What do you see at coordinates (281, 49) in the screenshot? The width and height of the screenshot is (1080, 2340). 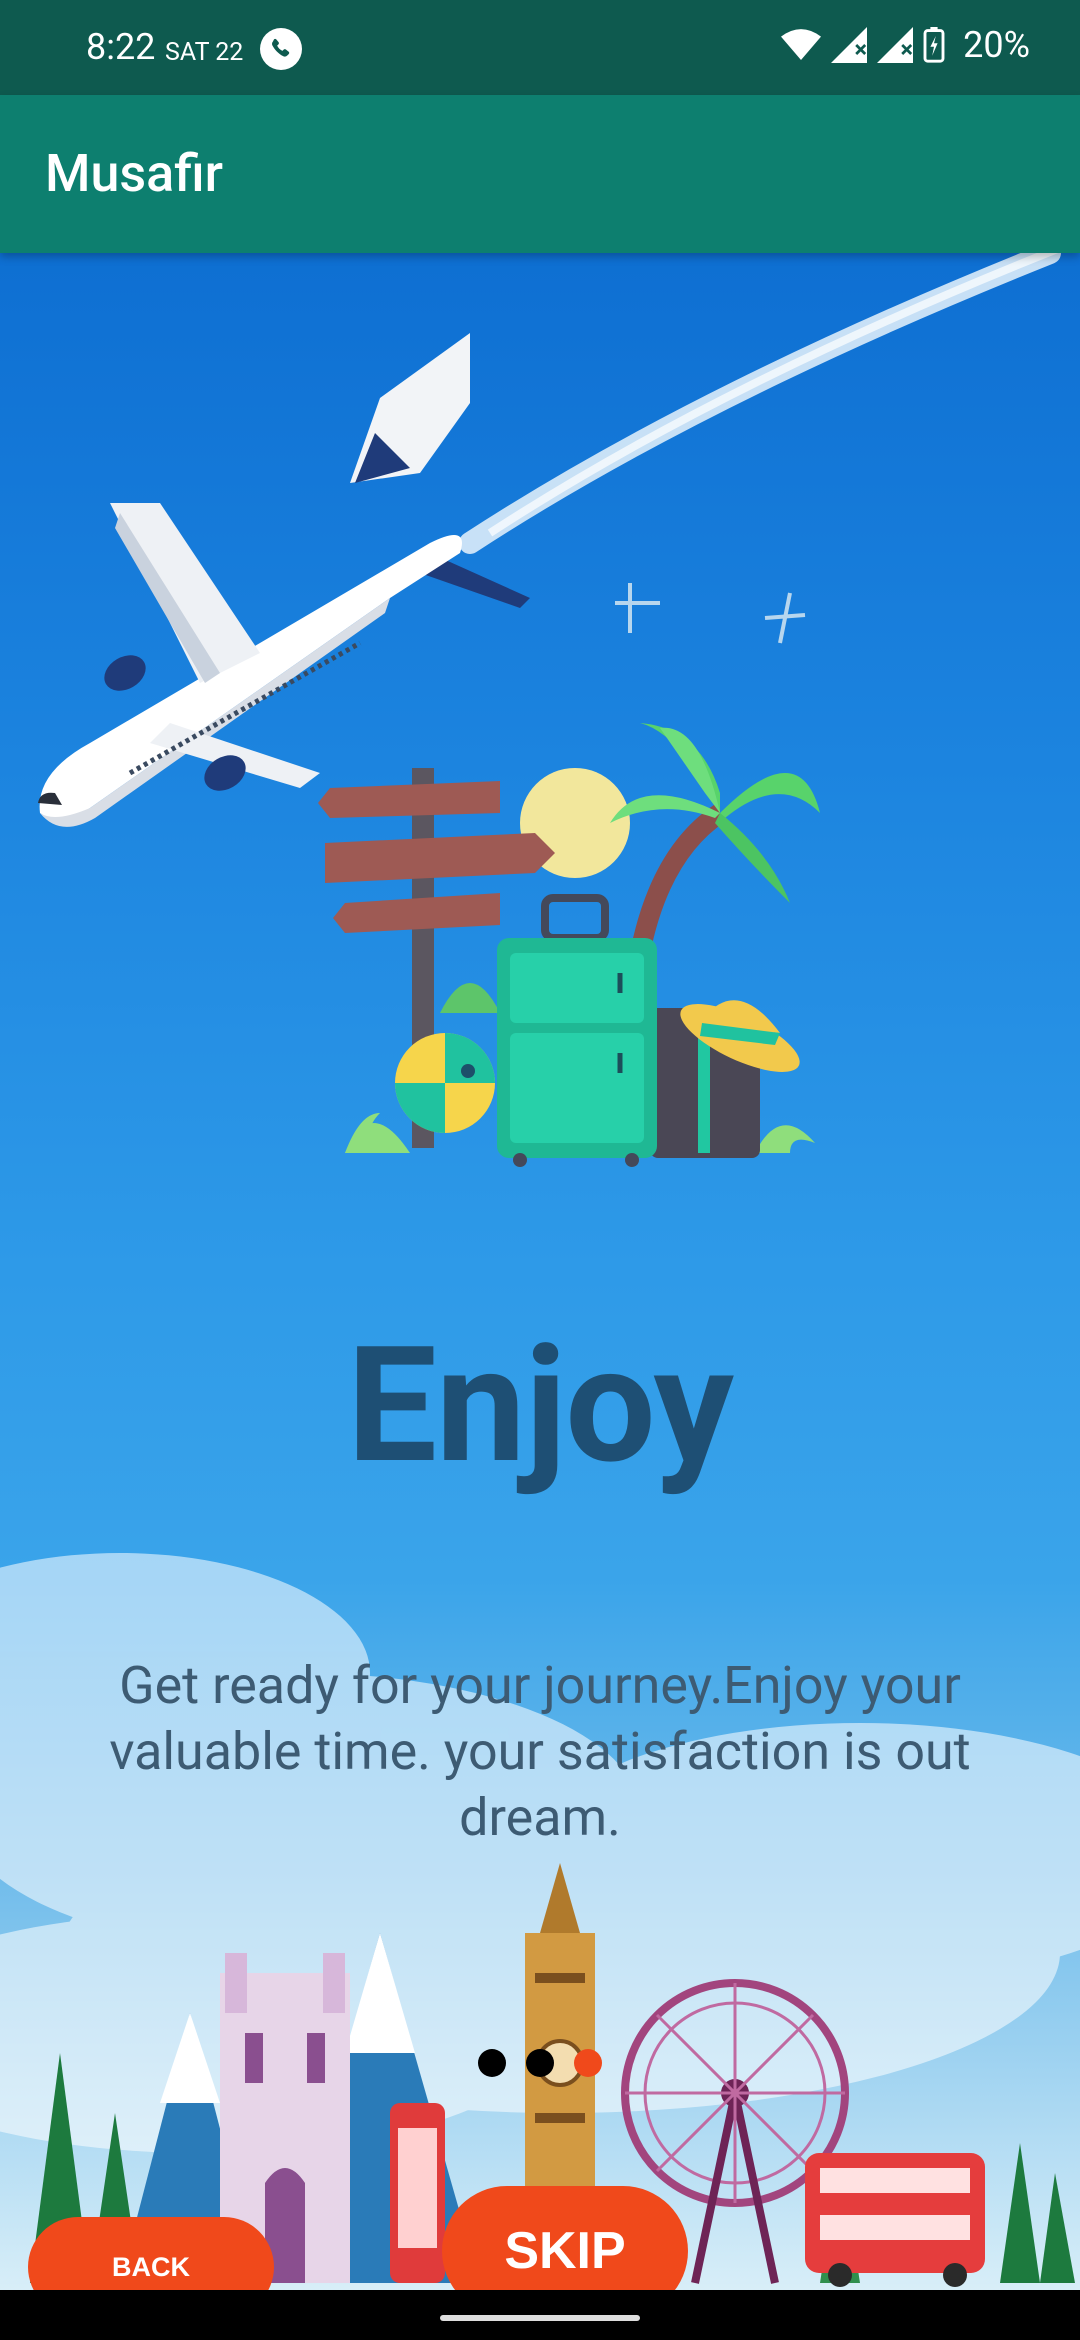 I see `phone-call-icon` at bounding box center [281, 49].